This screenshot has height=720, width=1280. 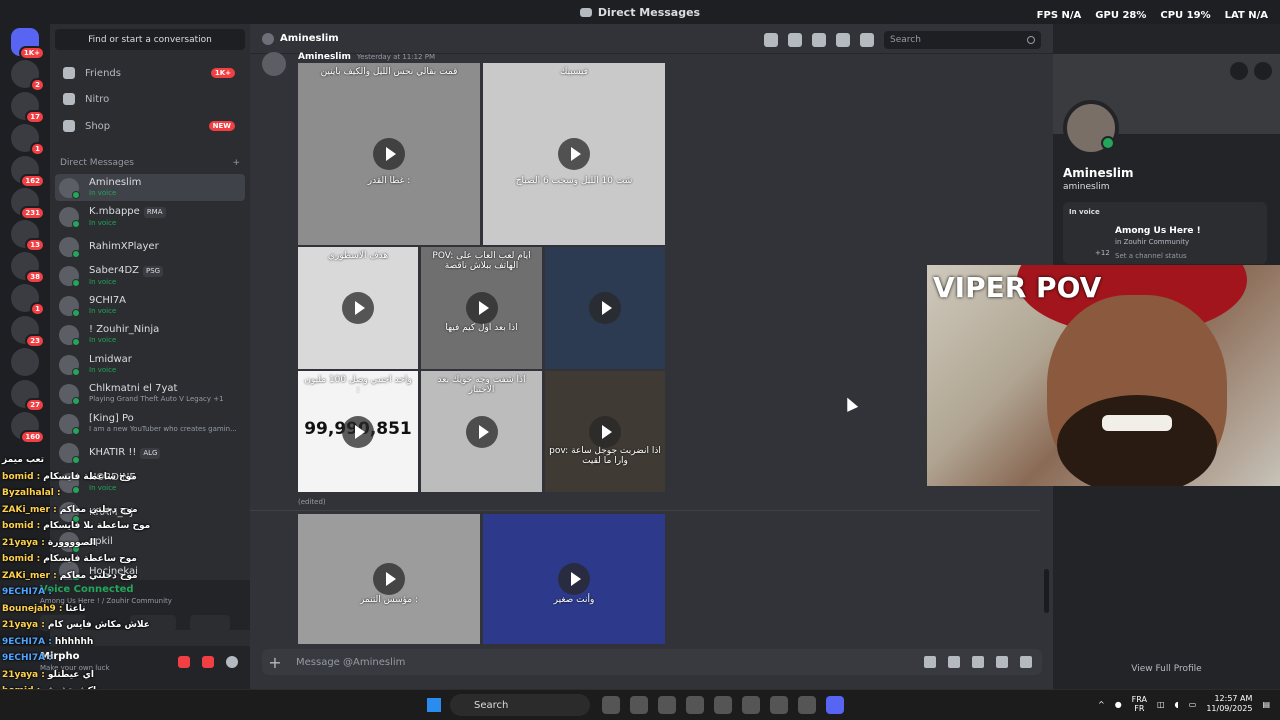 I want to click on video-attachment: مؤسس التنمر :, so click(x=389, y=579).